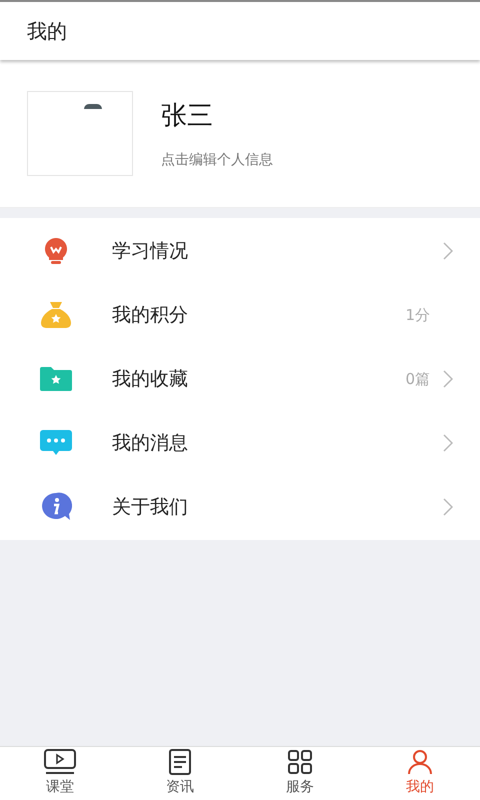 This screenshot has width=480, height=800. Describe the element at coordinates (150, 507) in the screenshot. I see `menu-label: 关于我们` at that location.